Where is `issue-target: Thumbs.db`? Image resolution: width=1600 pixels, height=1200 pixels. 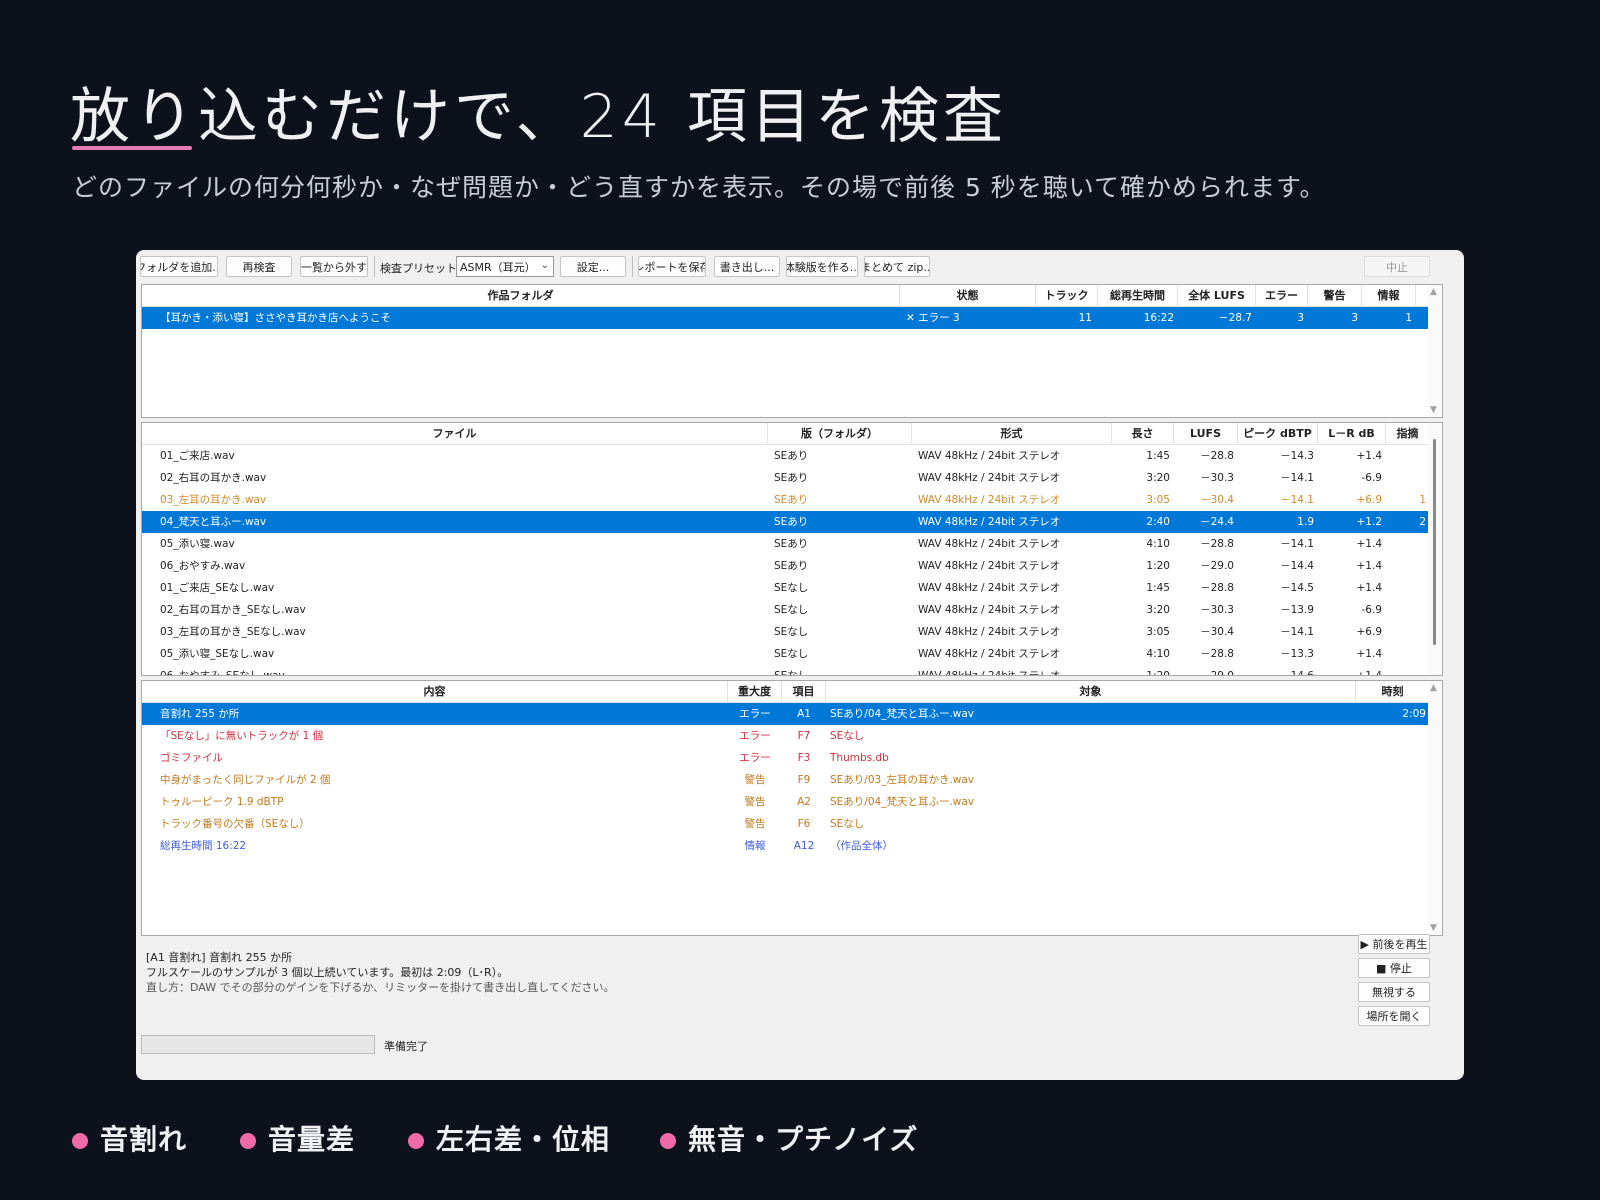
issue-target: Thumbs.db is located at coordinates (859, 758).